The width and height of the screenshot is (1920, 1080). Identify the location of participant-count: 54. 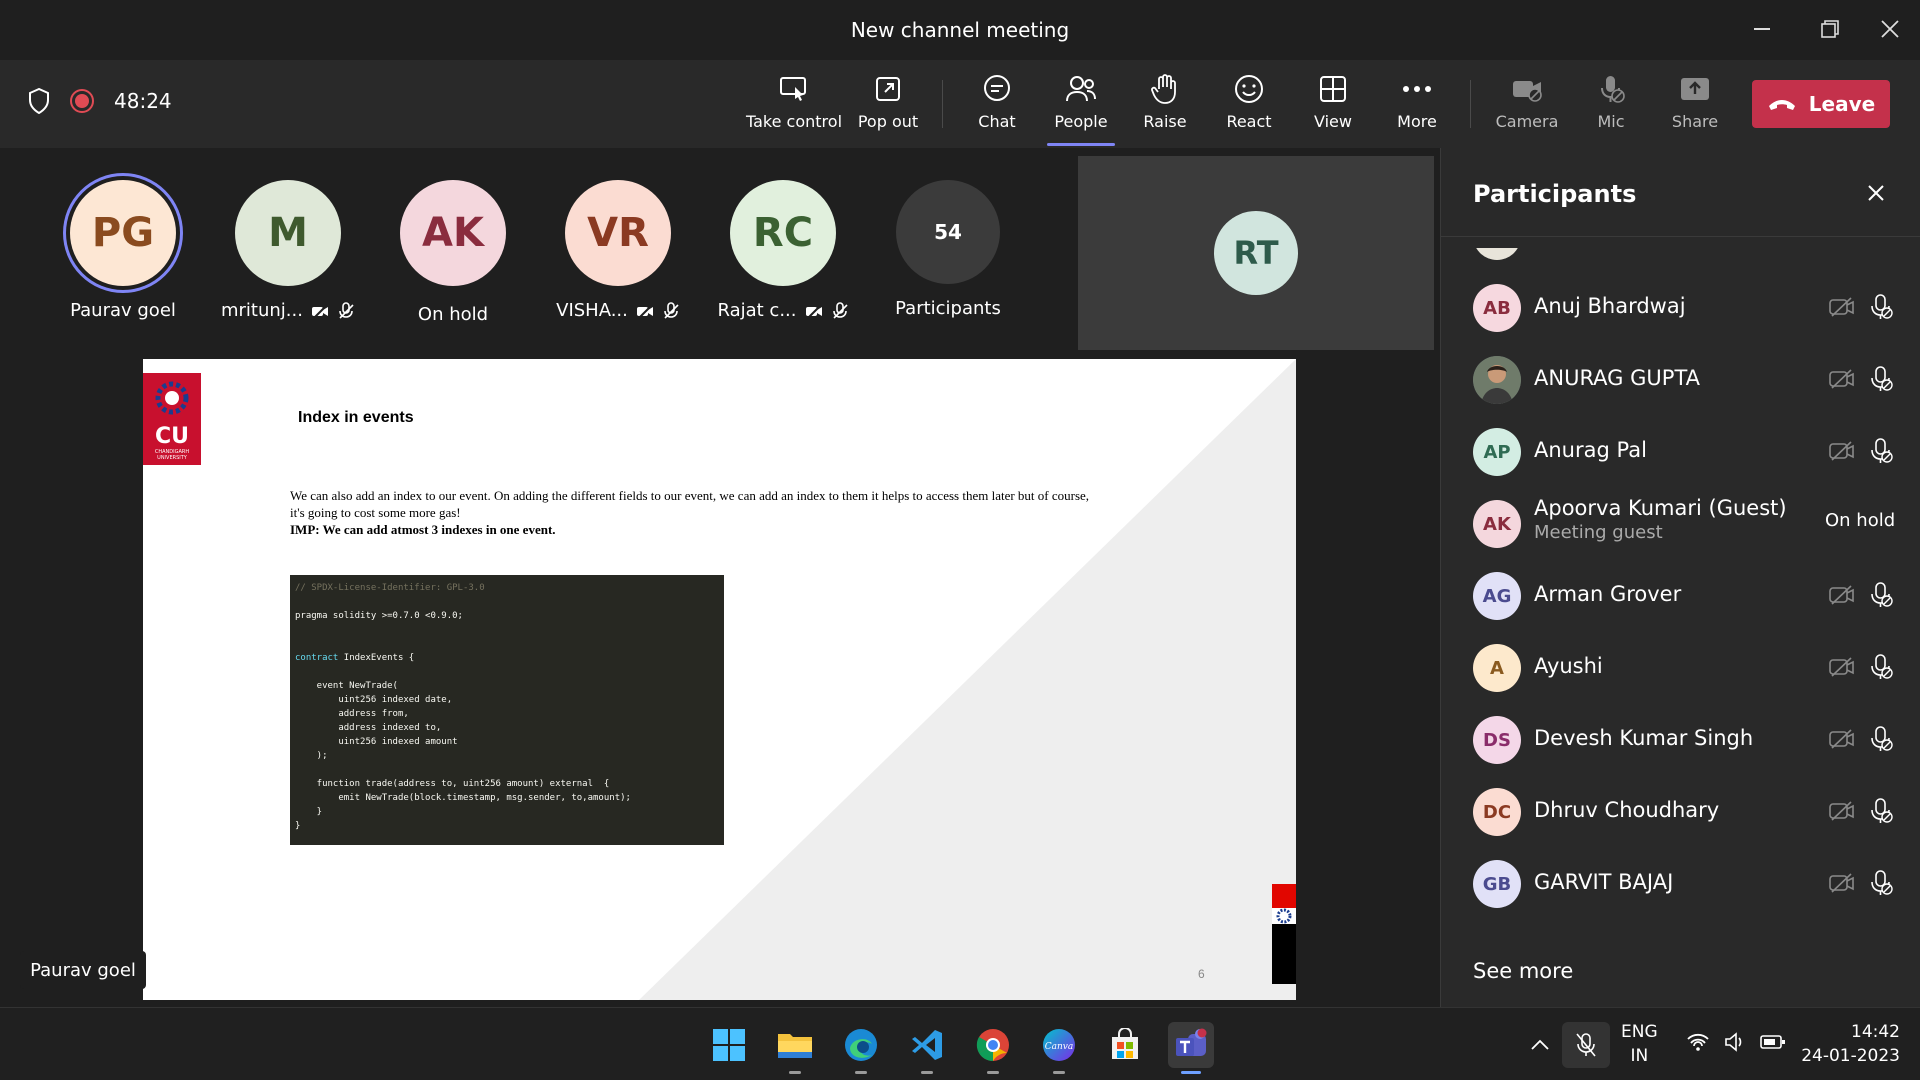
(948, 232).